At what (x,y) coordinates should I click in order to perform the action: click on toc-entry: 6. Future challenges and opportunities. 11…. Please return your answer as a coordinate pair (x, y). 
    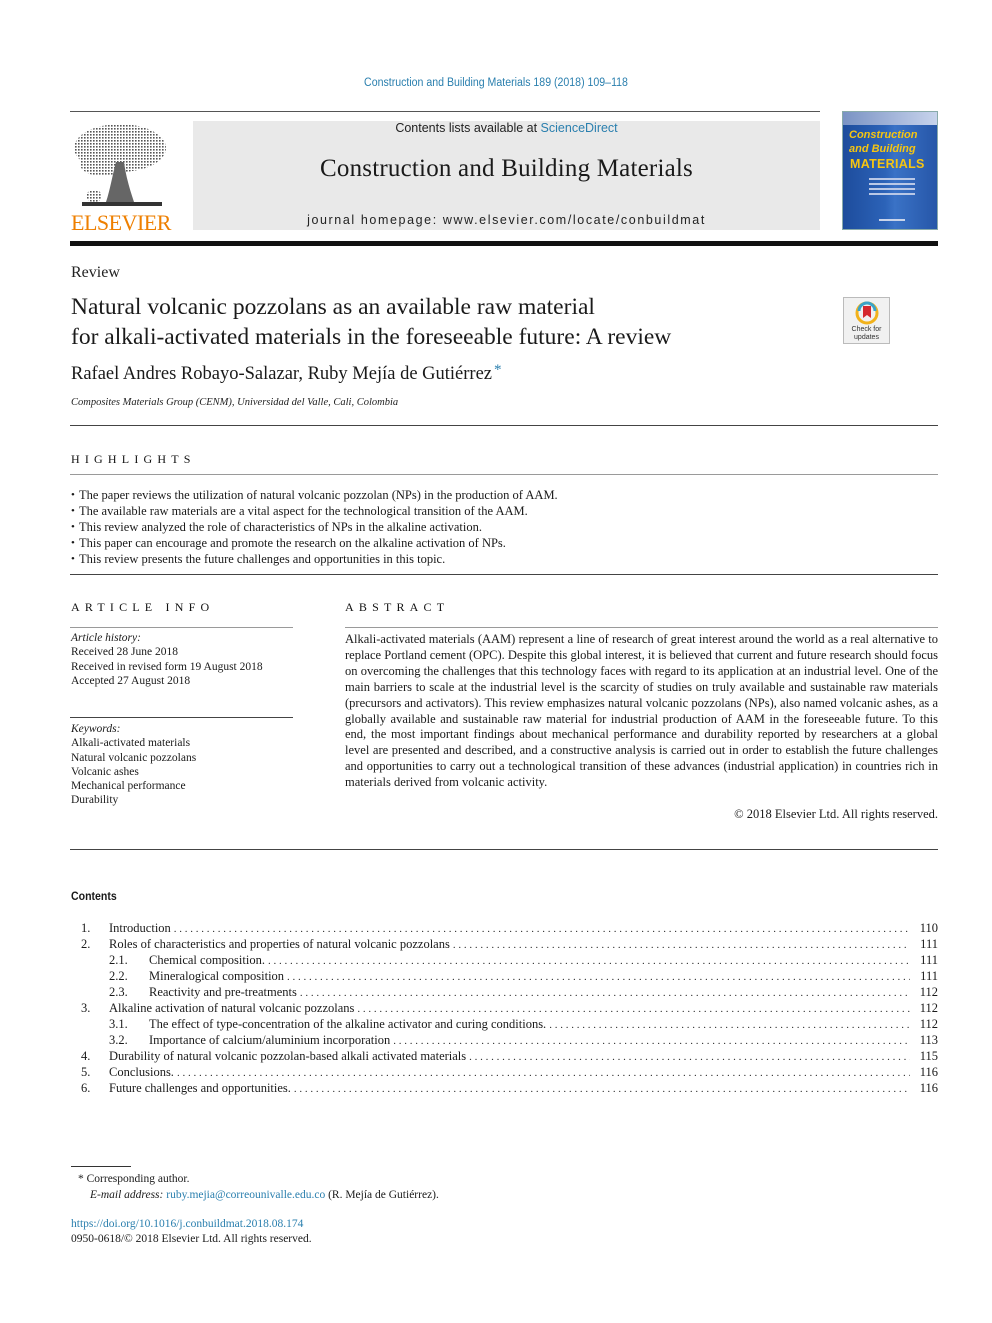
    Looking at the image, I should click on (504, 1088).